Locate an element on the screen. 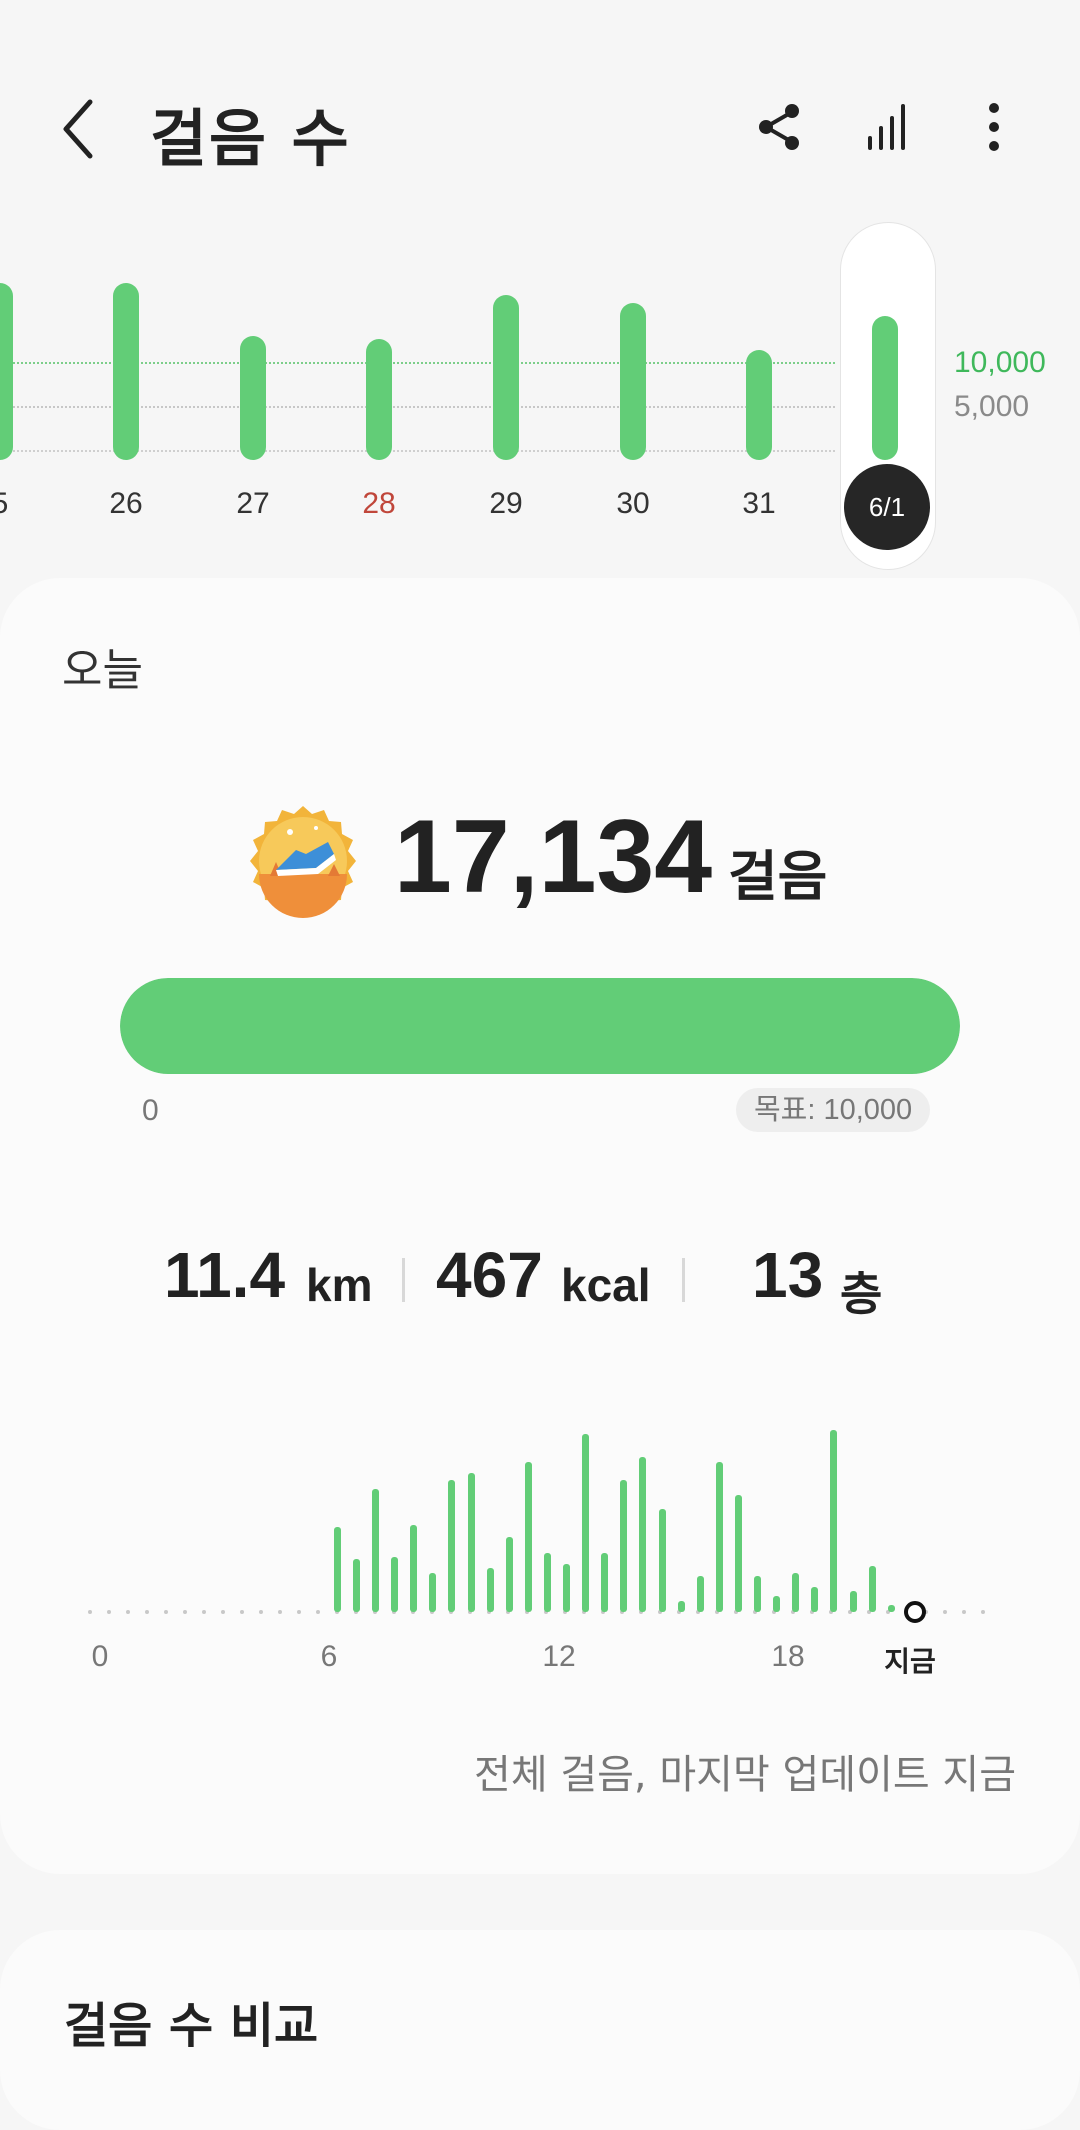 The image size is (1080, 2130). compare-title: 걸음 수 비교 is located at coordinates (191, 2026).